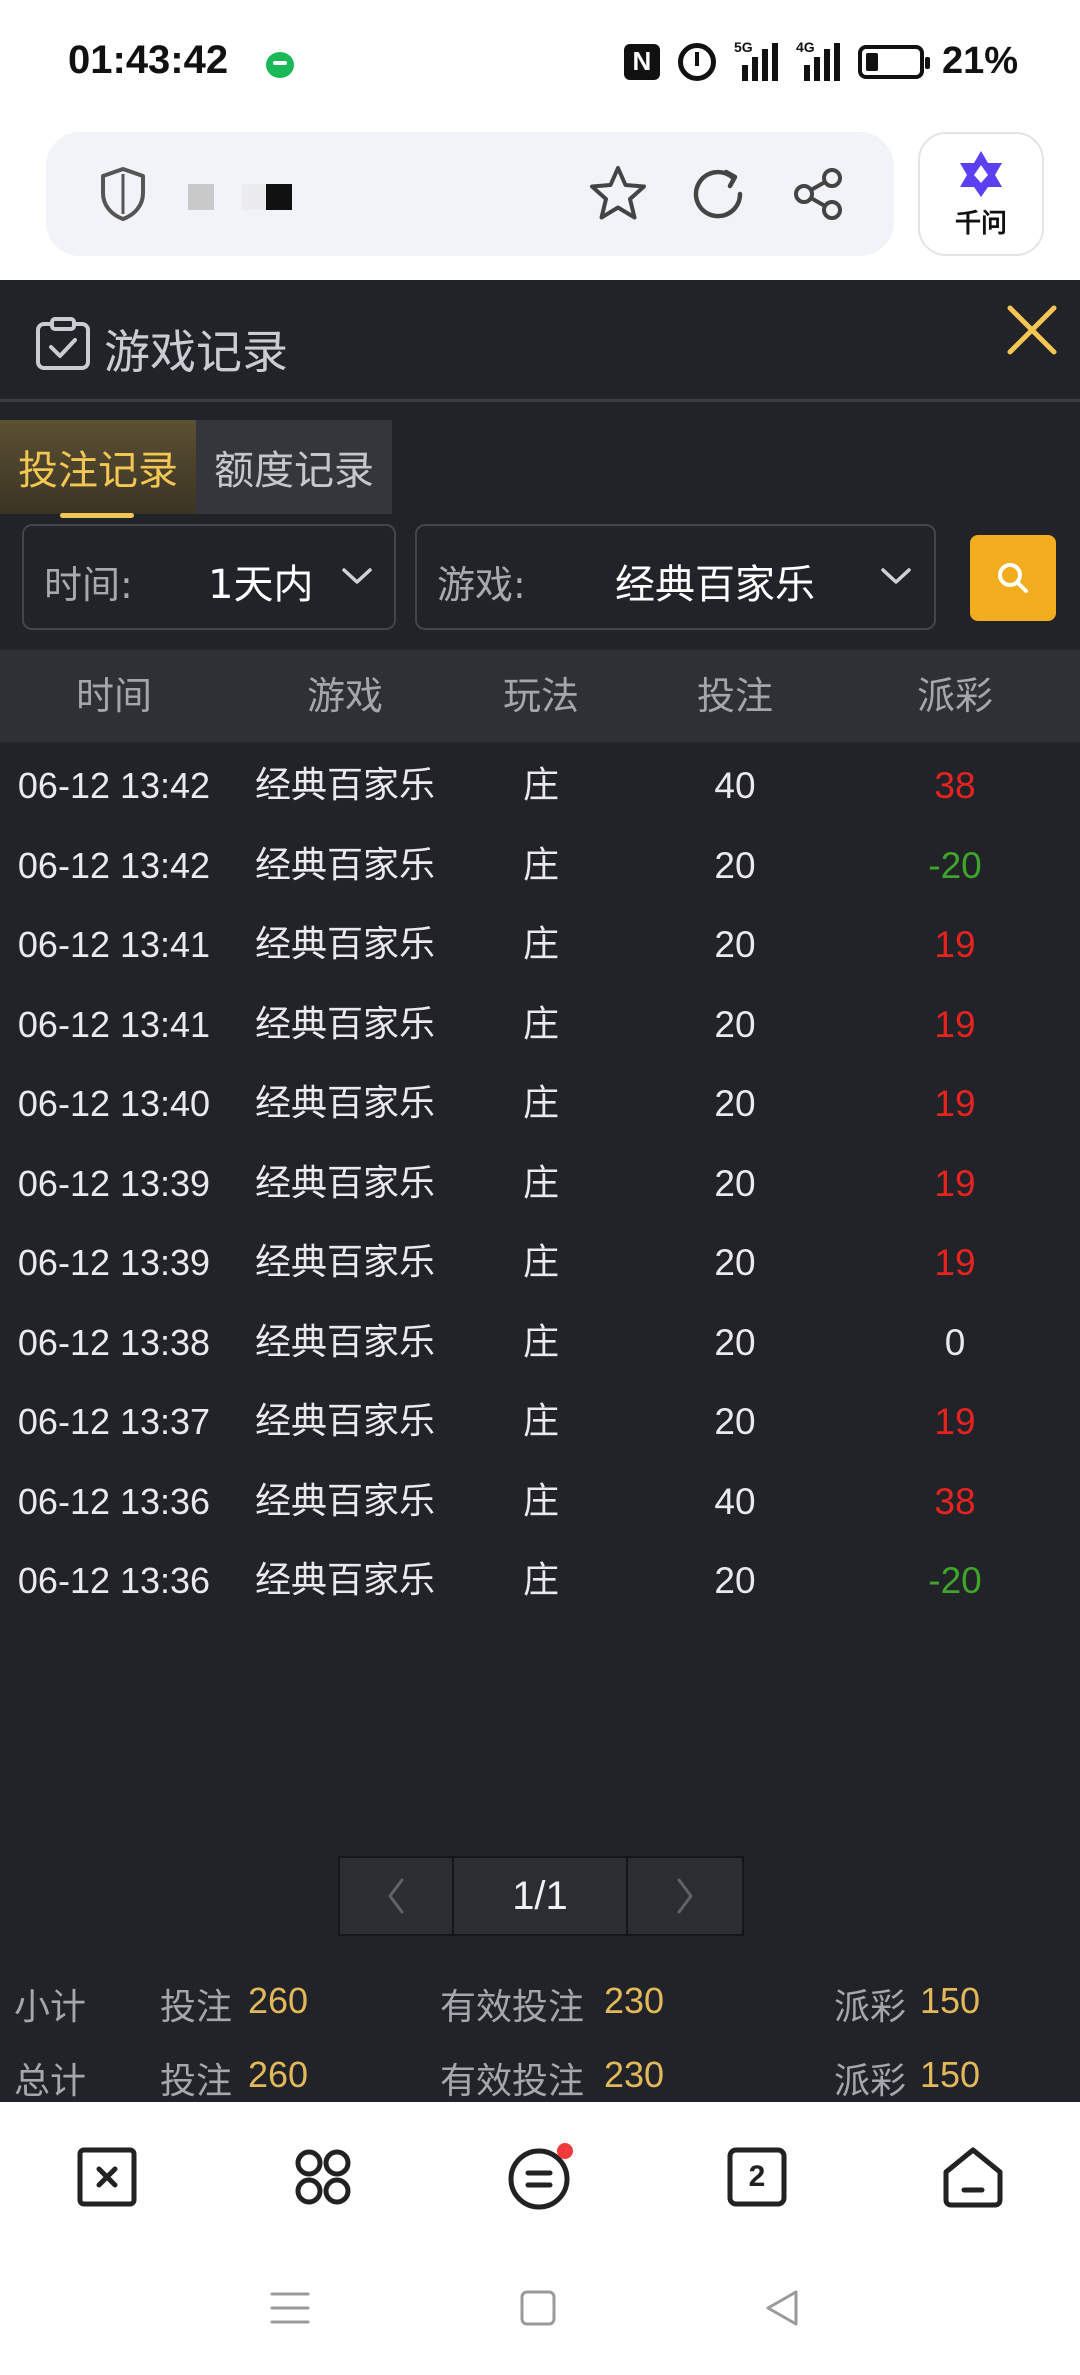  I want to click on status-time: 01:43:42, so click(148, 60).